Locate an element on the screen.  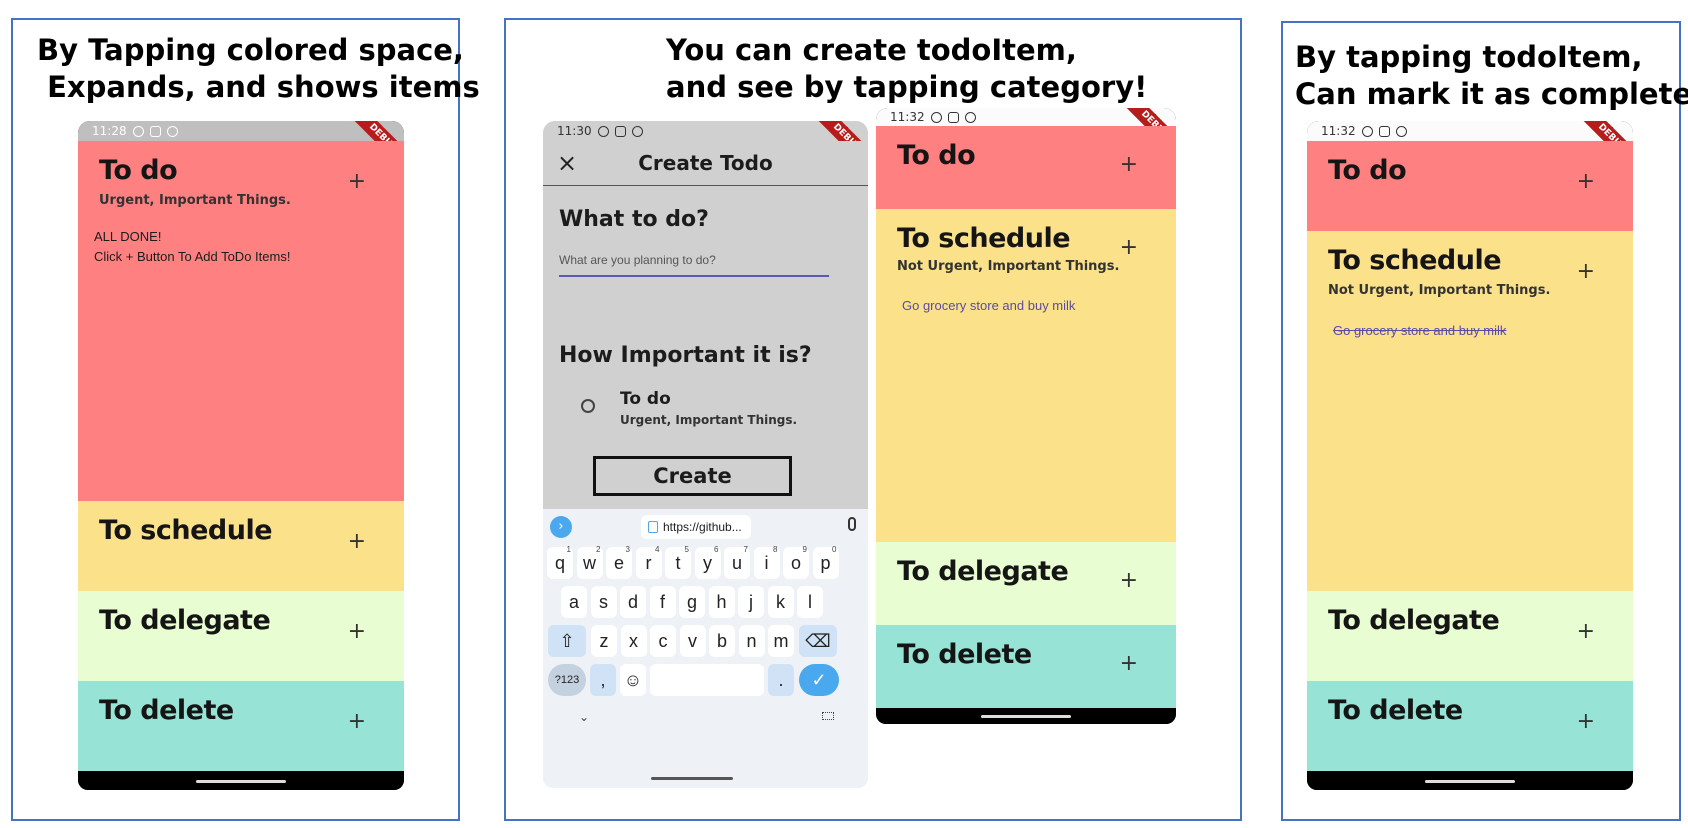
key-m: m is located at coordinates (781, 641).